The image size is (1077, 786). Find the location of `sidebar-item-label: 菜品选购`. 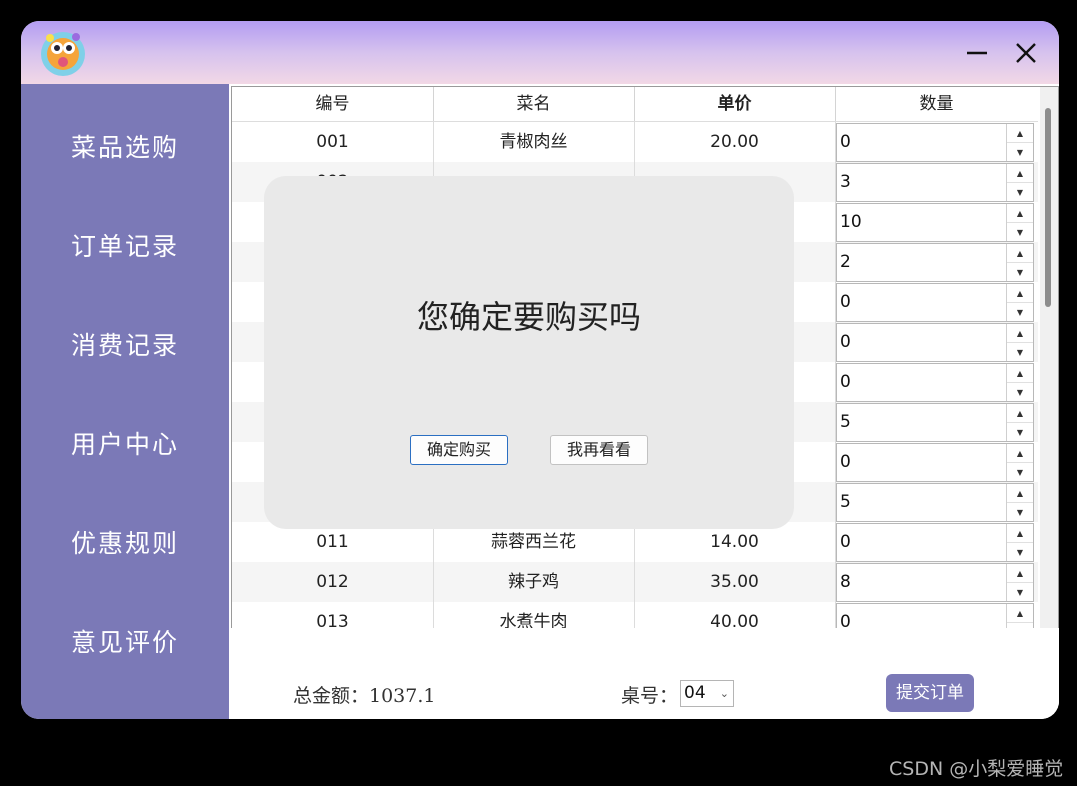

sidebar-item-label: 菜品选购 is located at coordinates (124, 147).